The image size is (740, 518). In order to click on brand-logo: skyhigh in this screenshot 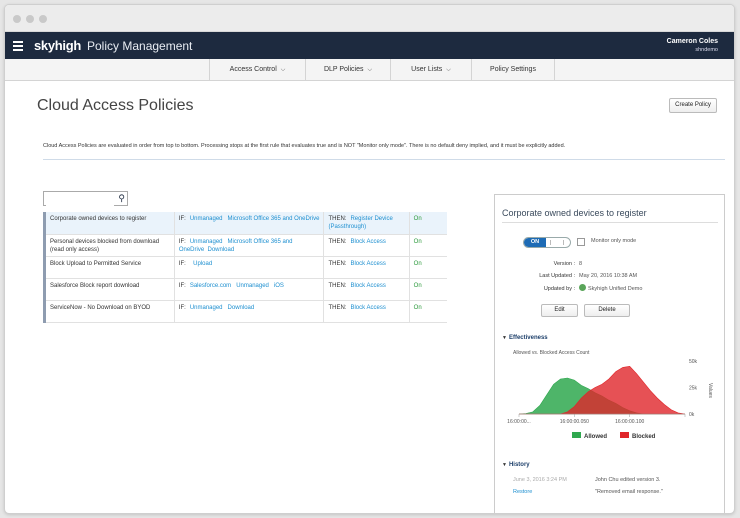, I will do `click(57, 45)`.